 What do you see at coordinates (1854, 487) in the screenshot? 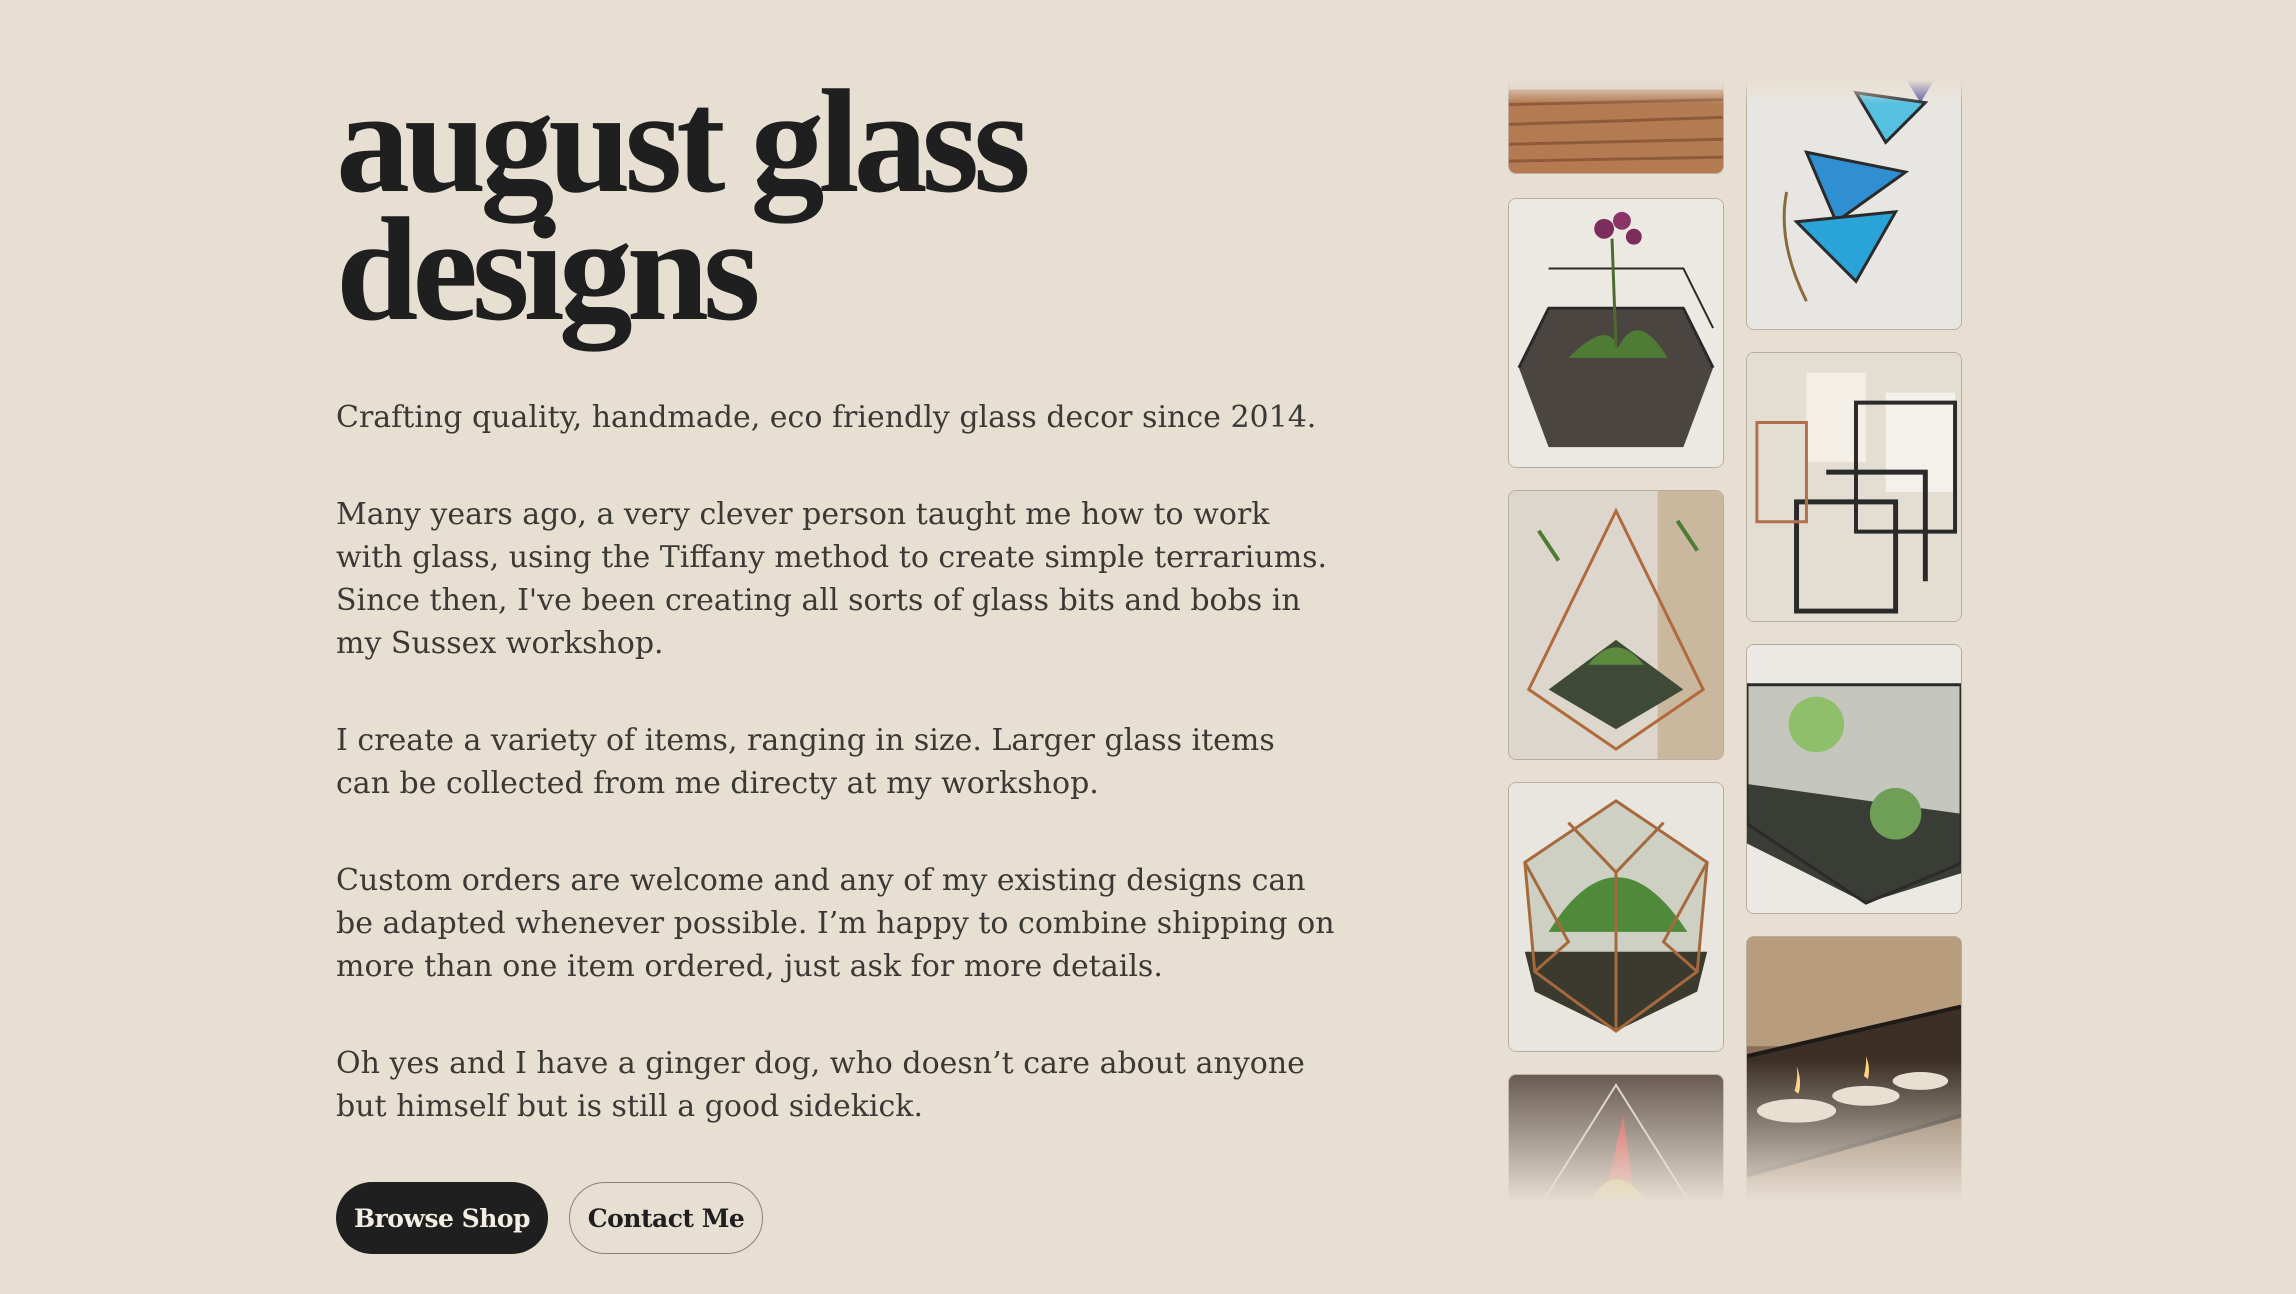
I see `glass-cube-candle-holders-photo` at bounding box center [1854, 487].